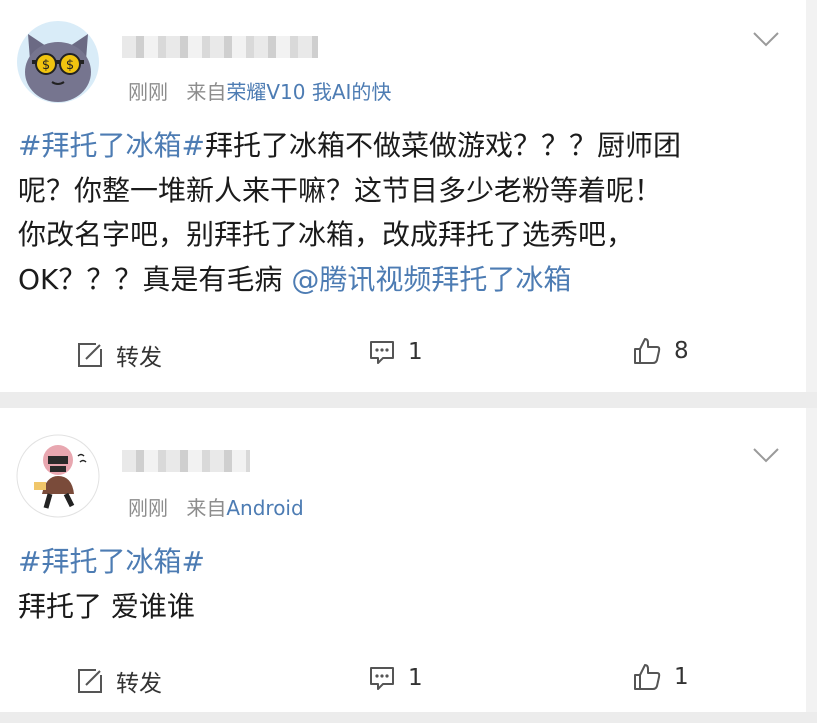  I want to click on user-avatar, so click(58, 476).